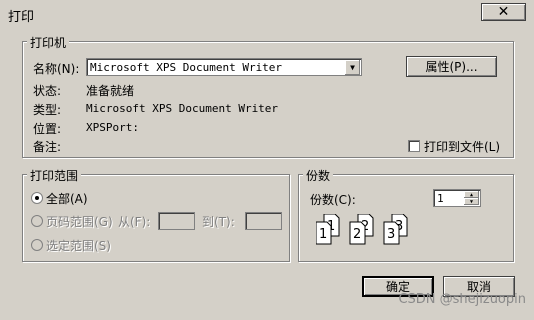  What do you see at coordinates (471, 201) in the screenshot?
I see `spin-down-icon: ▼` at bounding box center [471, 201].